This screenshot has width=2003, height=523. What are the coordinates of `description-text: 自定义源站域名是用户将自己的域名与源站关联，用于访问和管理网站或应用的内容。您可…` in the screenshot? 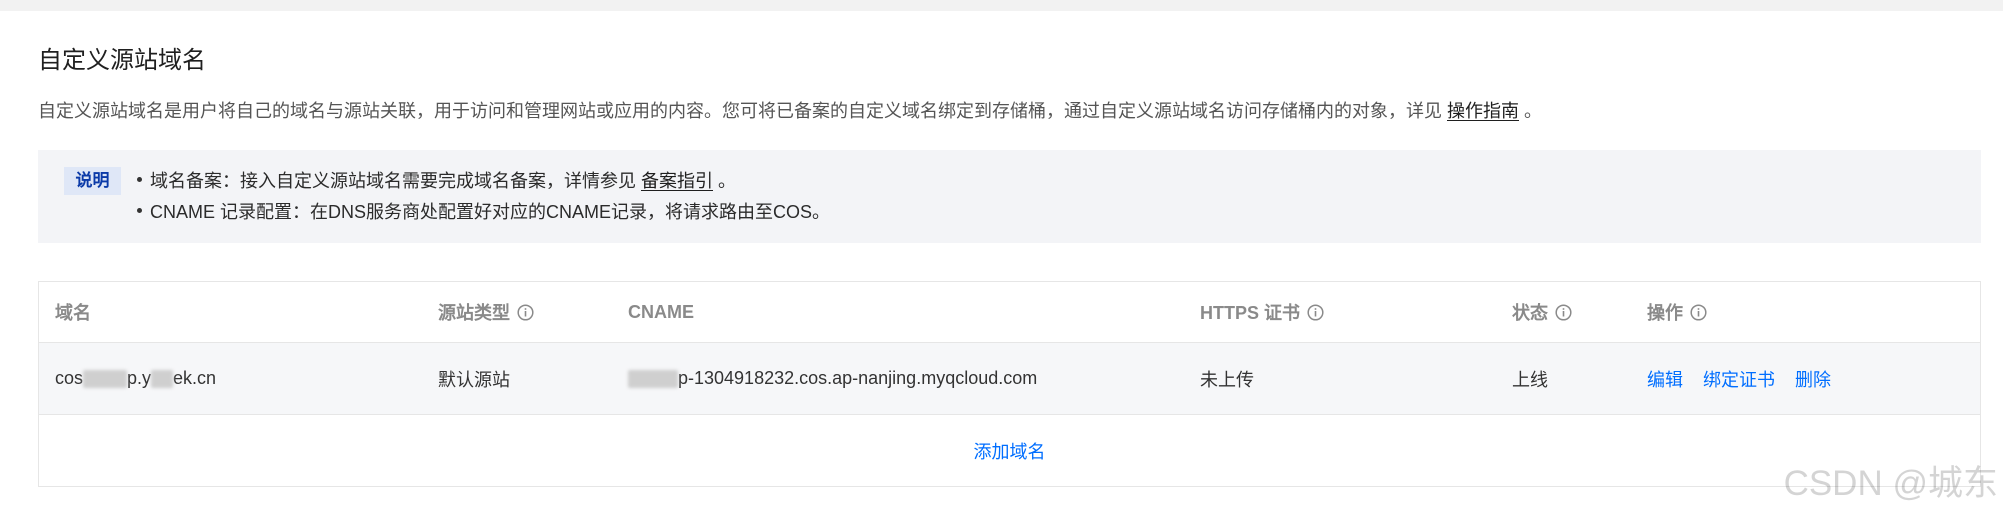 It's located at (742, 111).